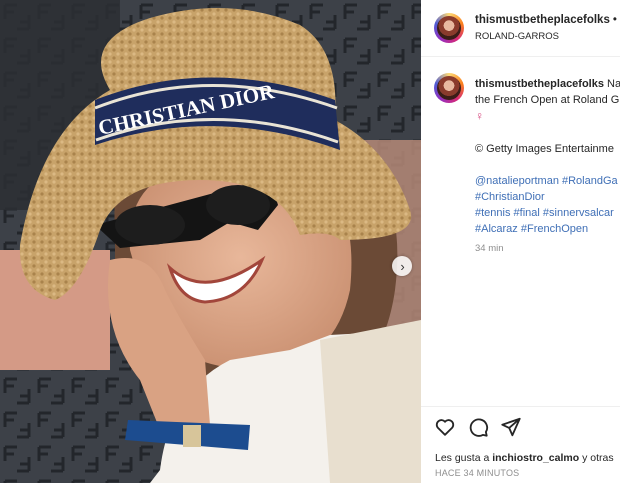 This screenshot has width=620, height=483. Describe the element at coordinates (449, 28) in the screenshot. I see `author-avatar` at that location.